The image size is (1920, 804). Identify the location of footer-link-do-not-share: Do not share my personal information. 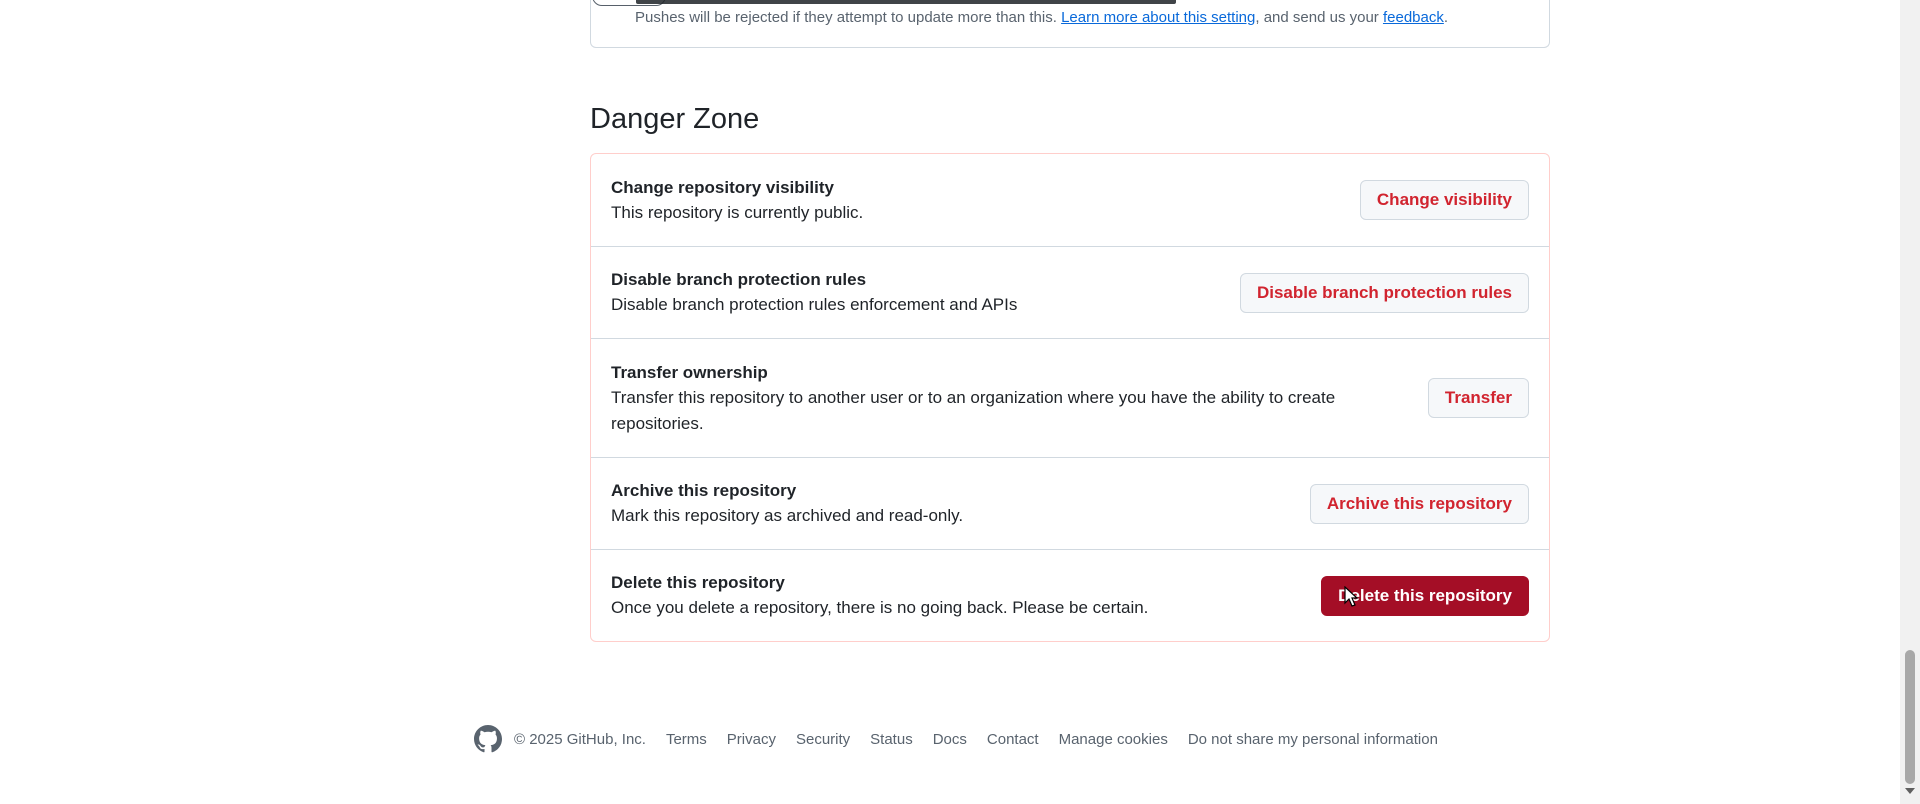
(1313, 739).